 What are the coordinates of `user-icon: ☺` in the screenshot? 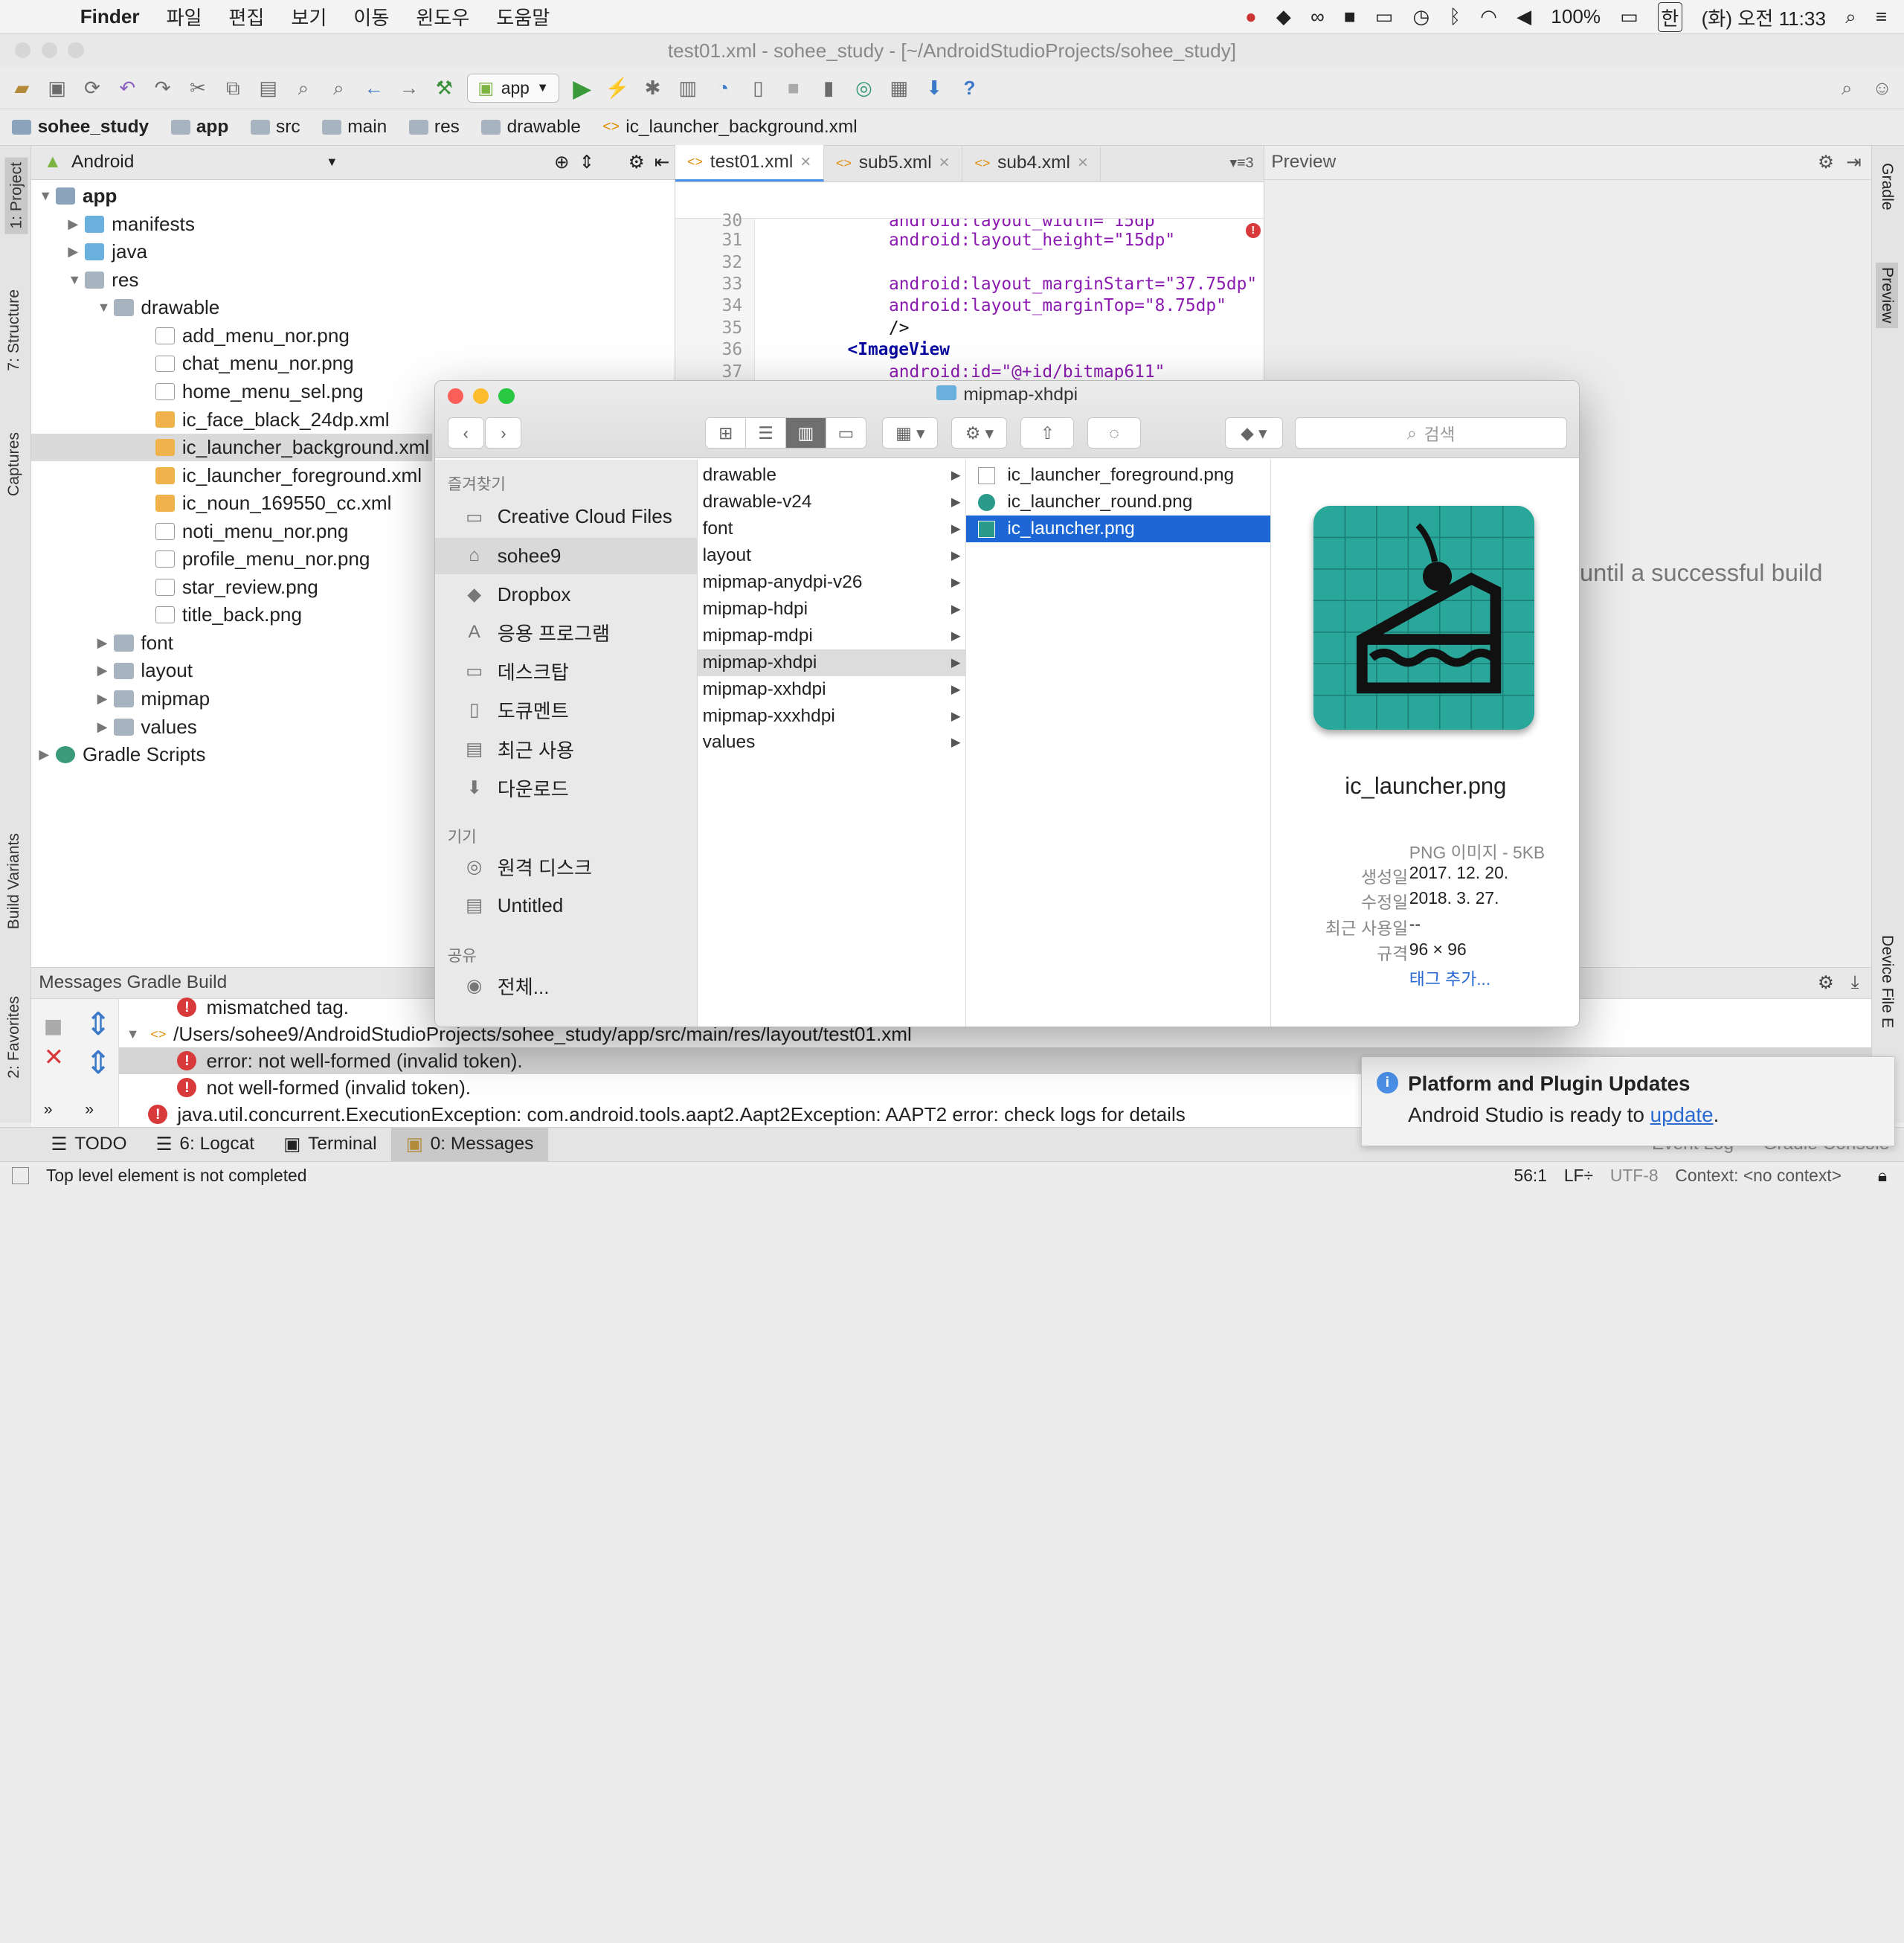 It's located at (1882, 88).